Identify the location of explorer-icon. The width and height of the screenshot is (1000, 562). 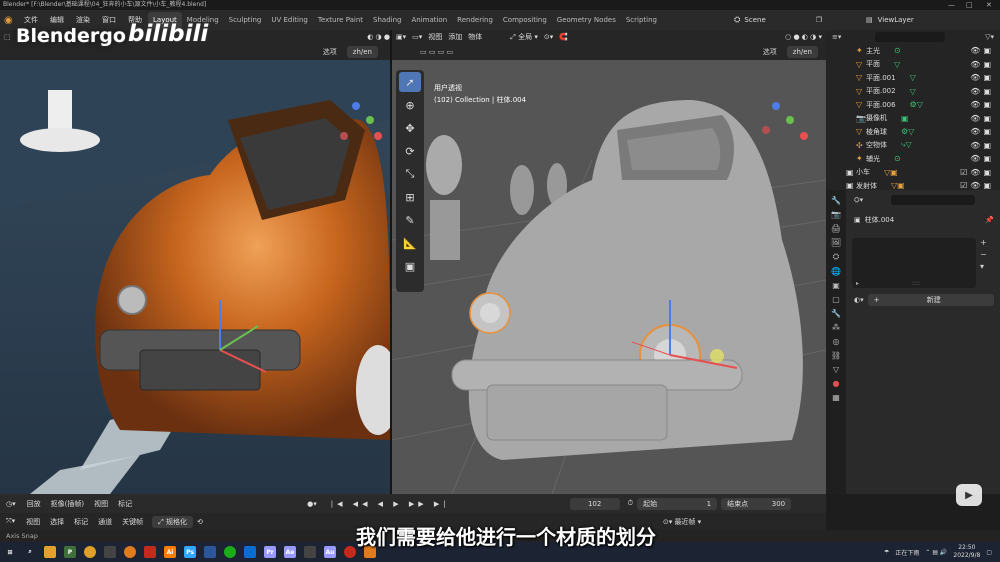
(50, 552).